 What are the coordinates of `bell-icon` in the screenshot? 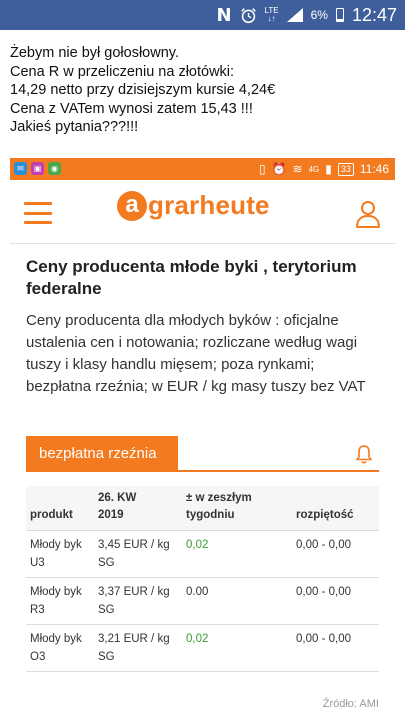 It's located at (364, 454).